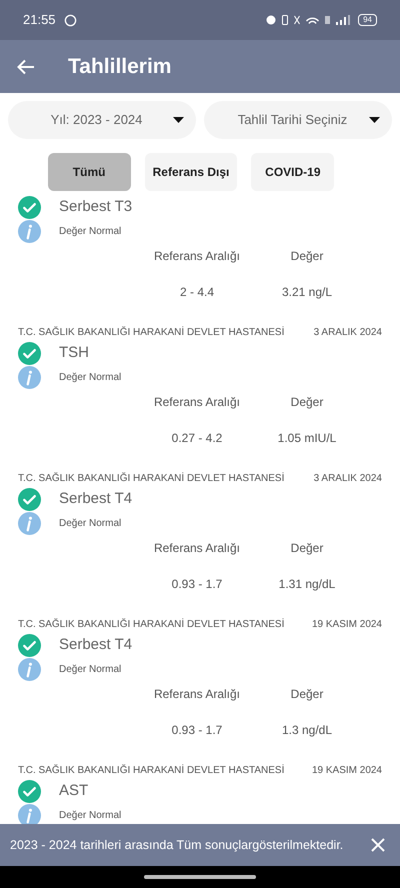  What do you see at coordinates (102, 120) in the screenshot?
I see `dropdown: Yıl: 2023 - 2024` at bounding box center [102, 120].